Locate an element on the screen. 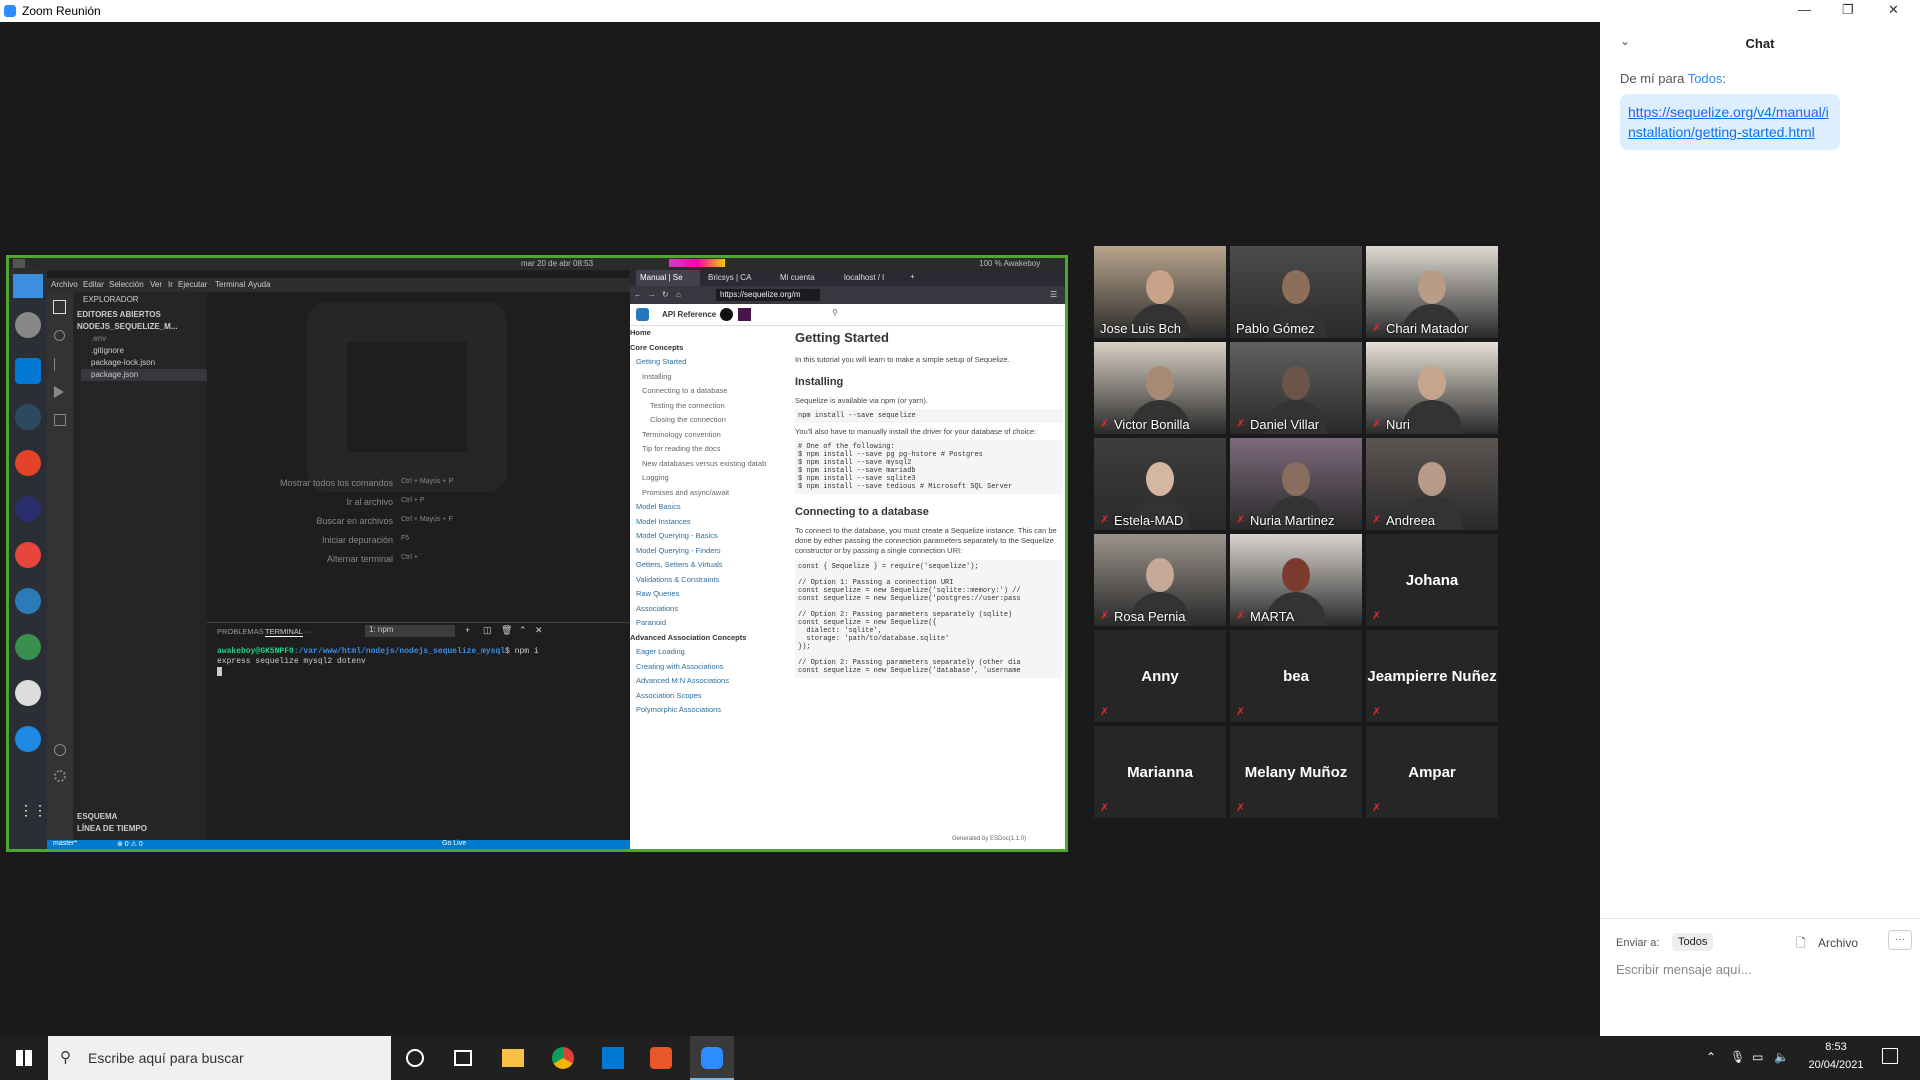 This screenshot has width=1920, height=1080. tab-more: ··· is located at coordinates (309, 631).